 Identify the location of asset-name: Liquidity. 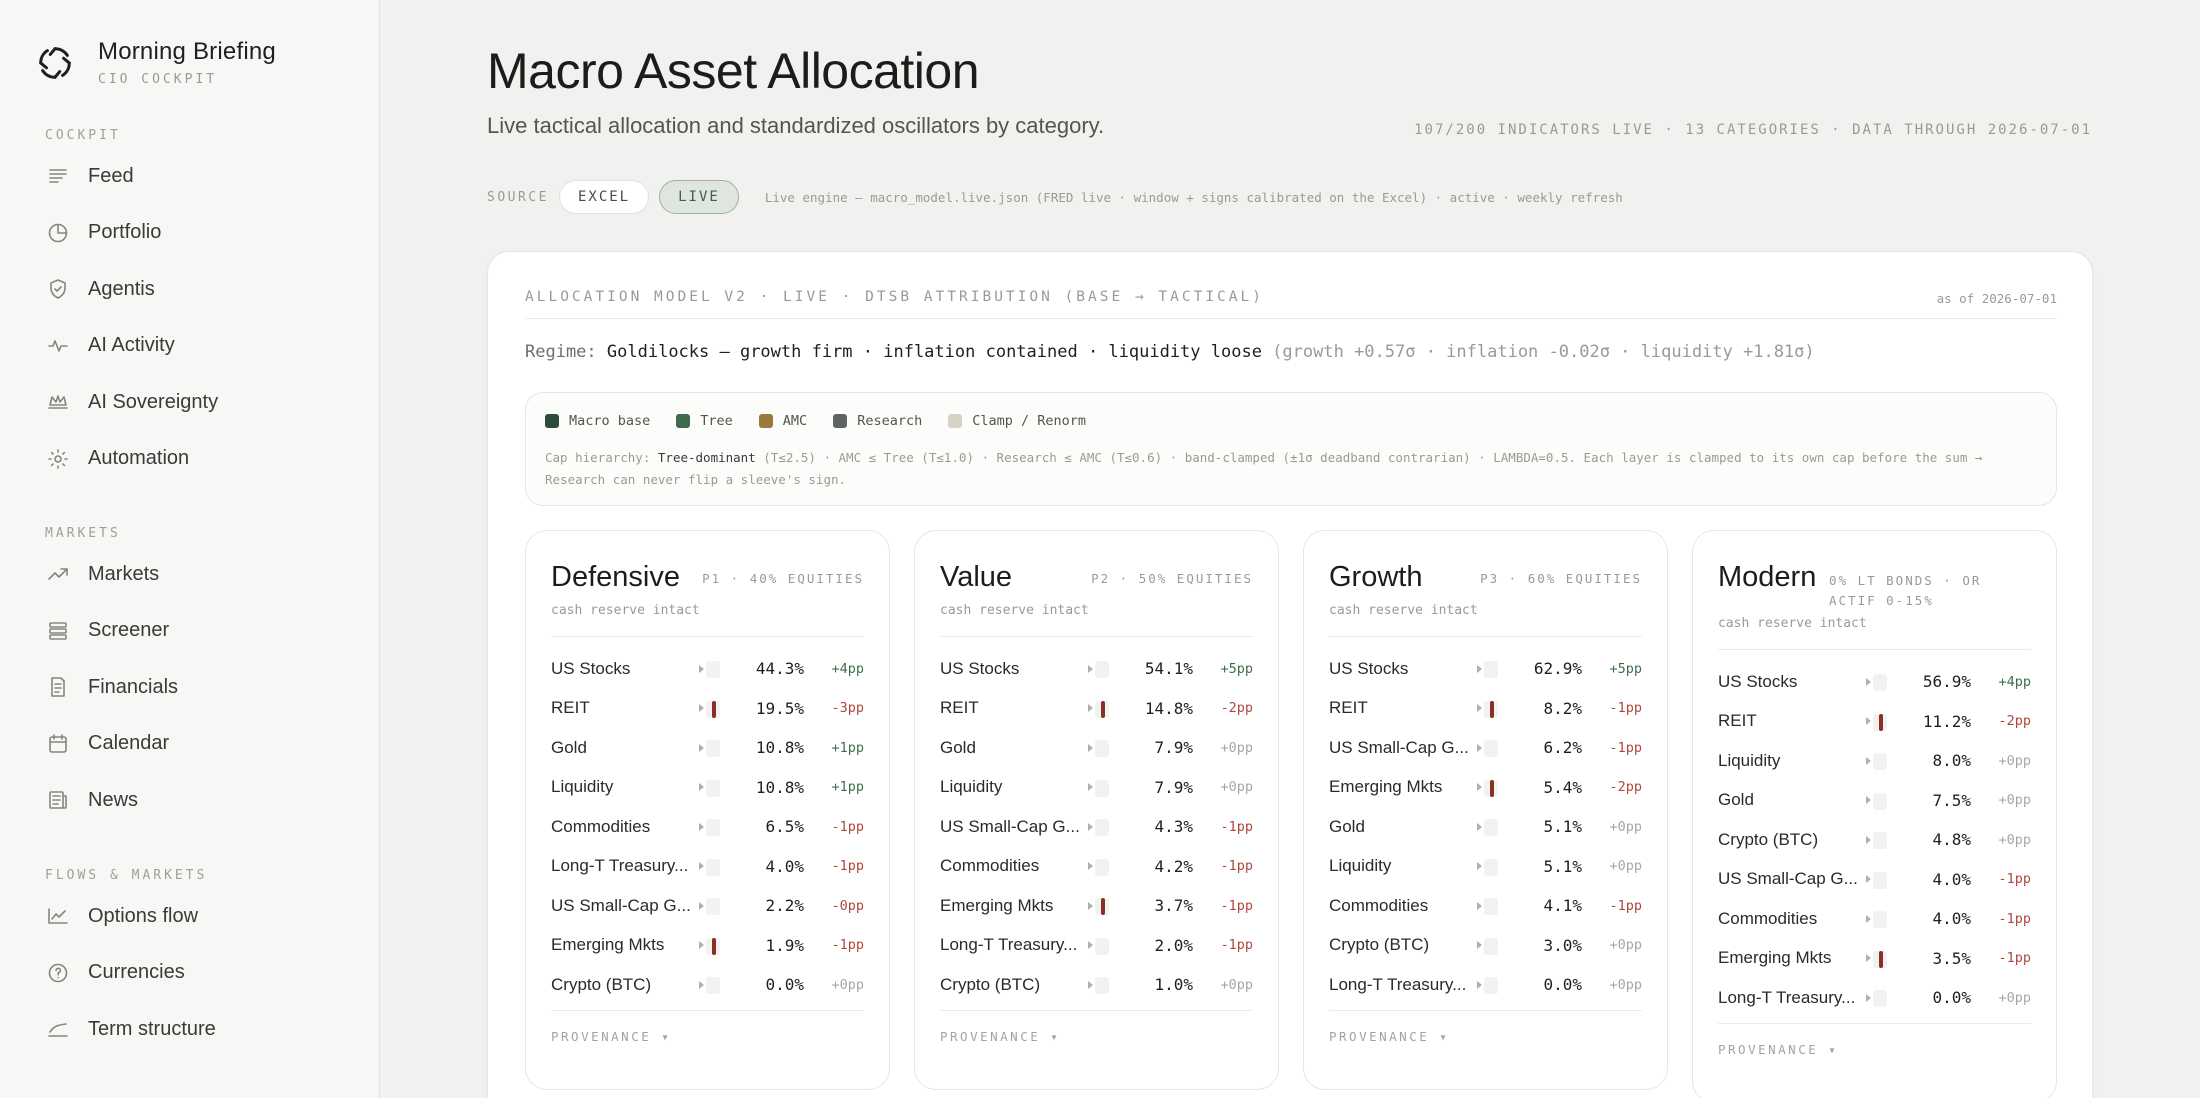
(1749, 760).